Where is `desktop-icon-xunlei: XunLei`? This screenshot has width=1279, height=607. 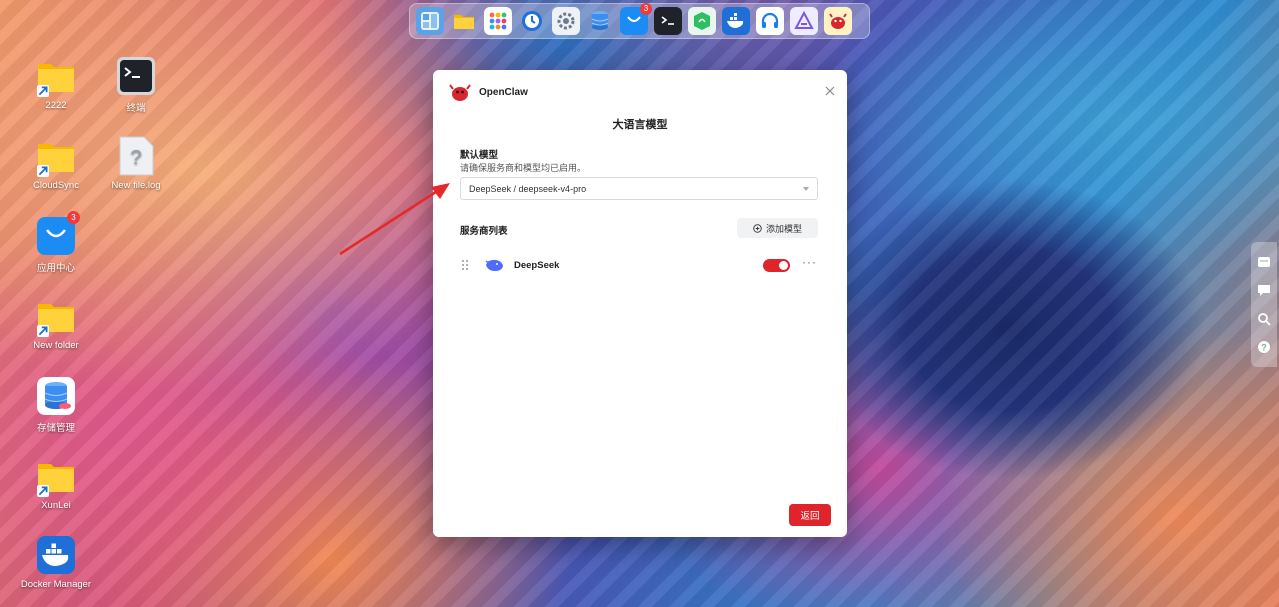 desktop-icon-xunlei: XunLei is located at coordinates (56, 483).